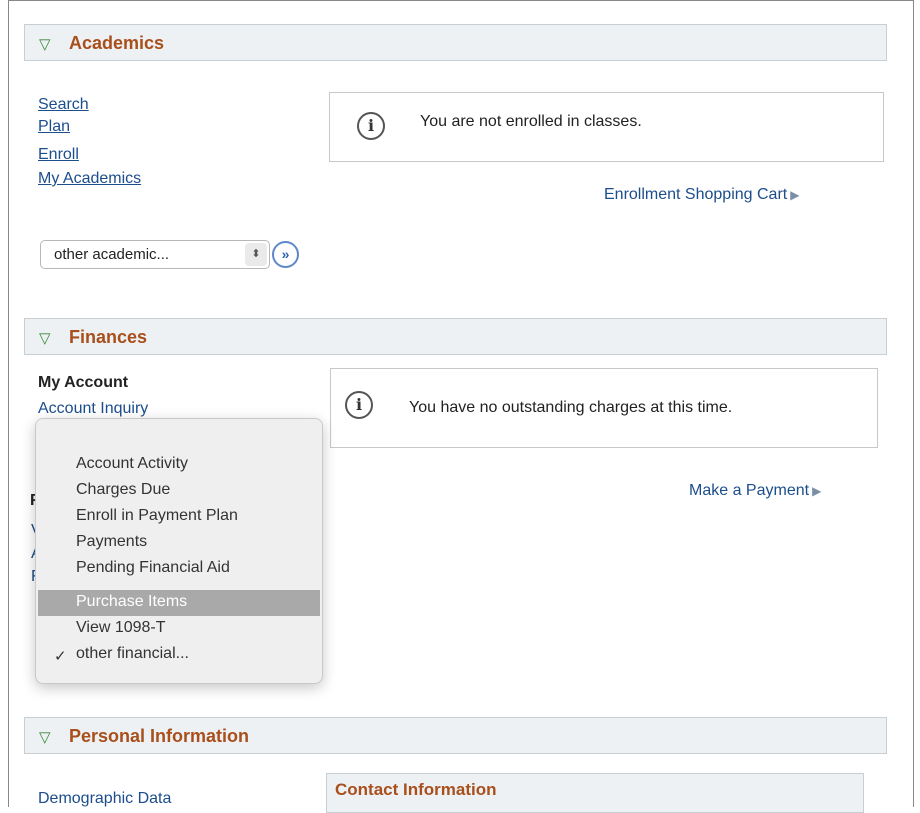  I want to click on personal-information-title: Personal Information, so click(159, 736).